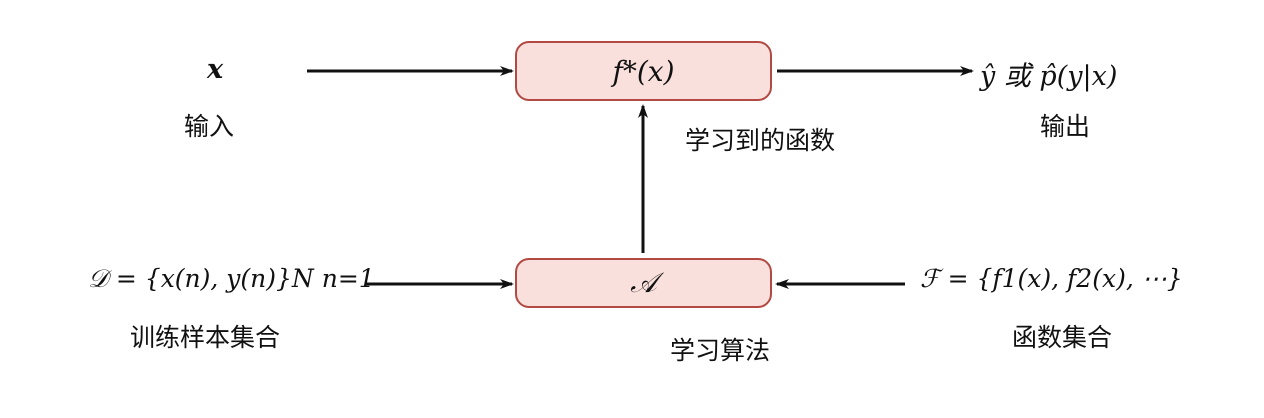 The height and width of the screenshot is (418, 1264). I want to click on learned-function-formula: f*(x), so click(643, 71).